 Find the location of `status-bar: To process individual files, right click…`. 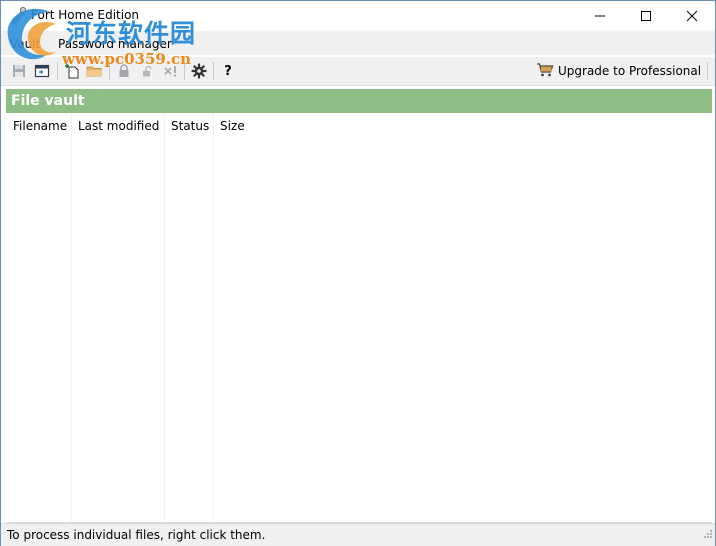

status-bar: To process individual files, right click… is located at coordinates (358, 534).